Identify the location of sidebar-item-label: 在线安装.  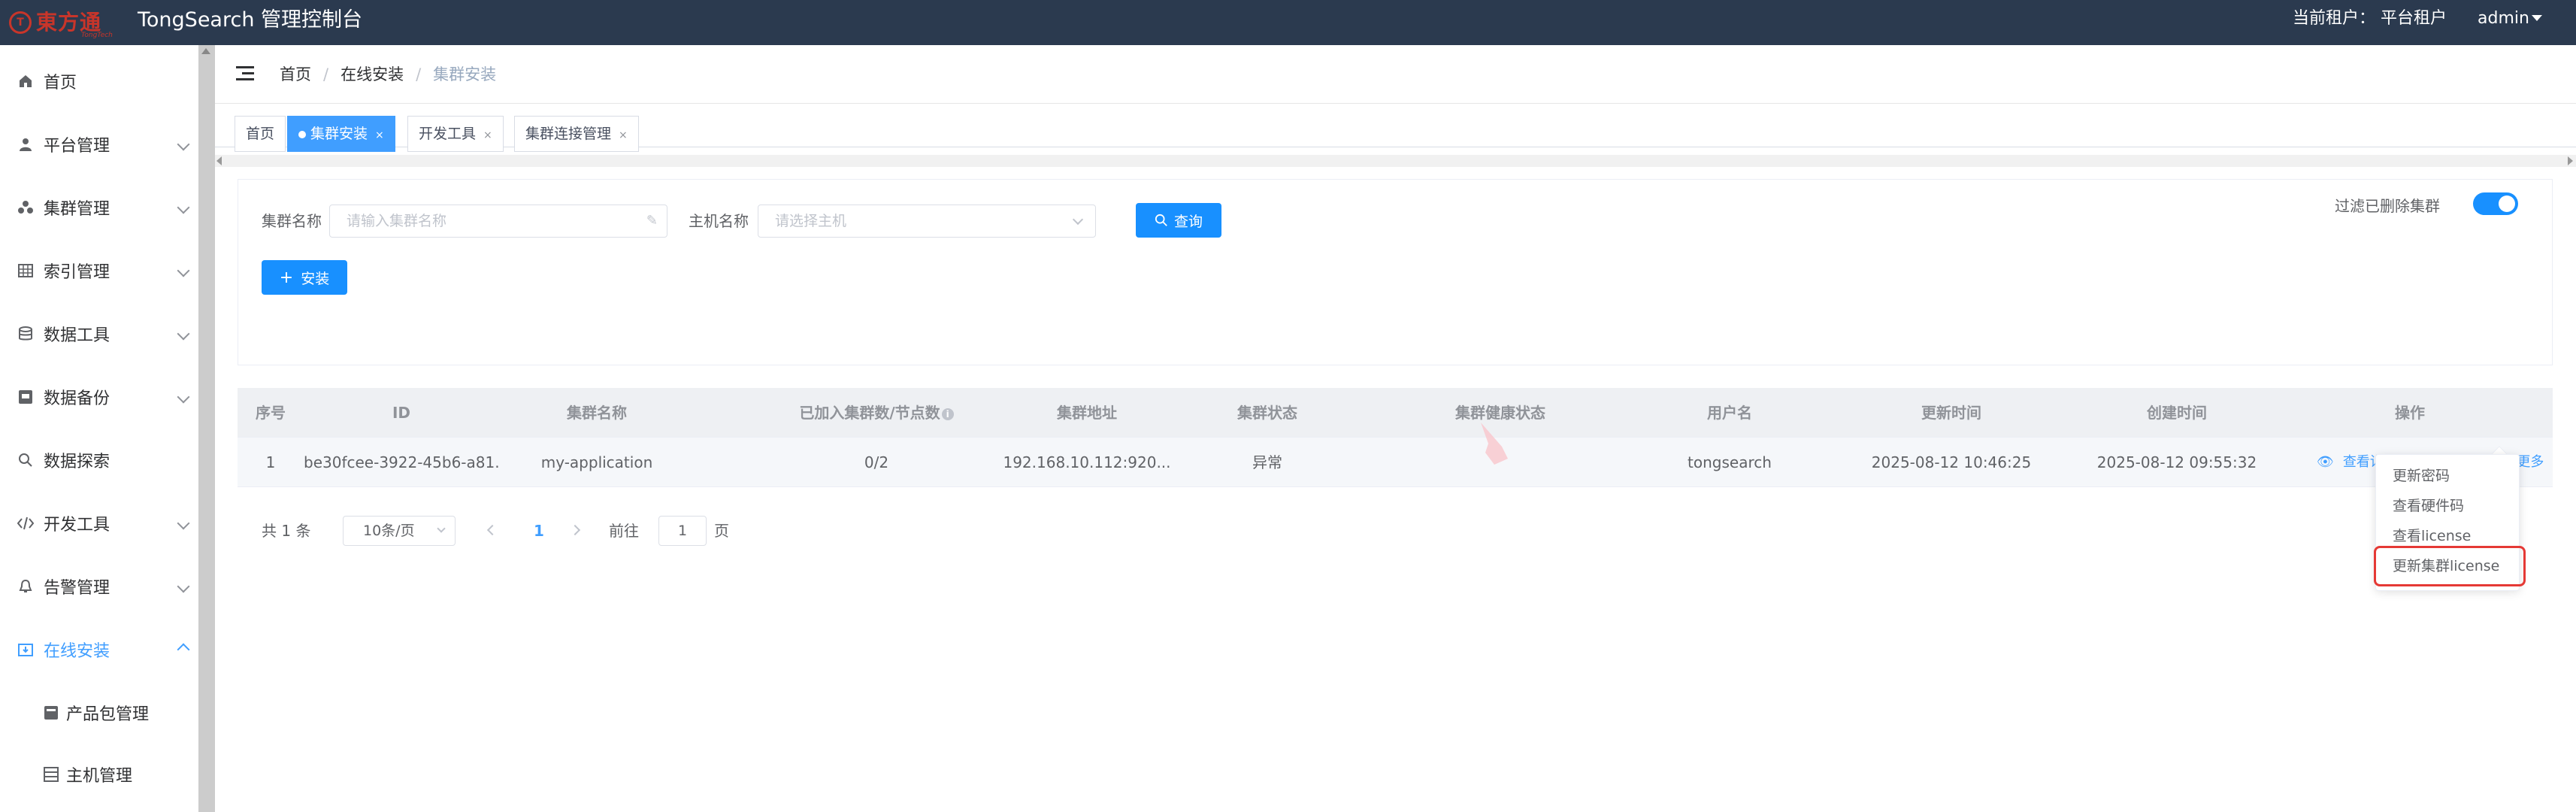
(77, 651).